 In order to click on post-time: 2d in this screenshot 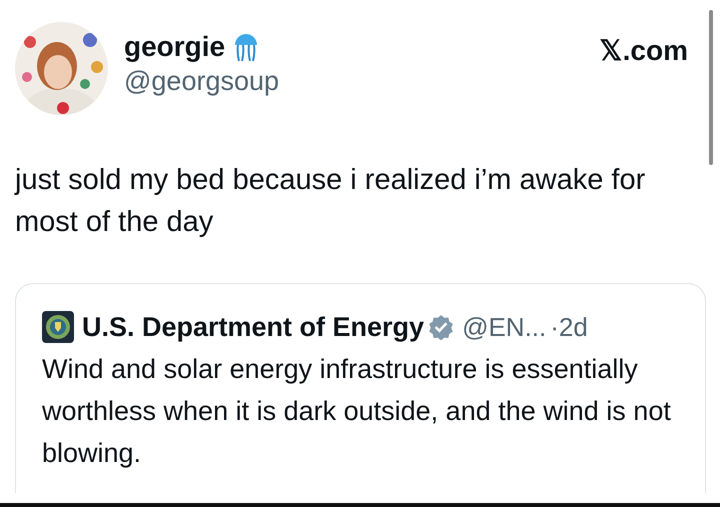, I will do `click(573, 327)`.